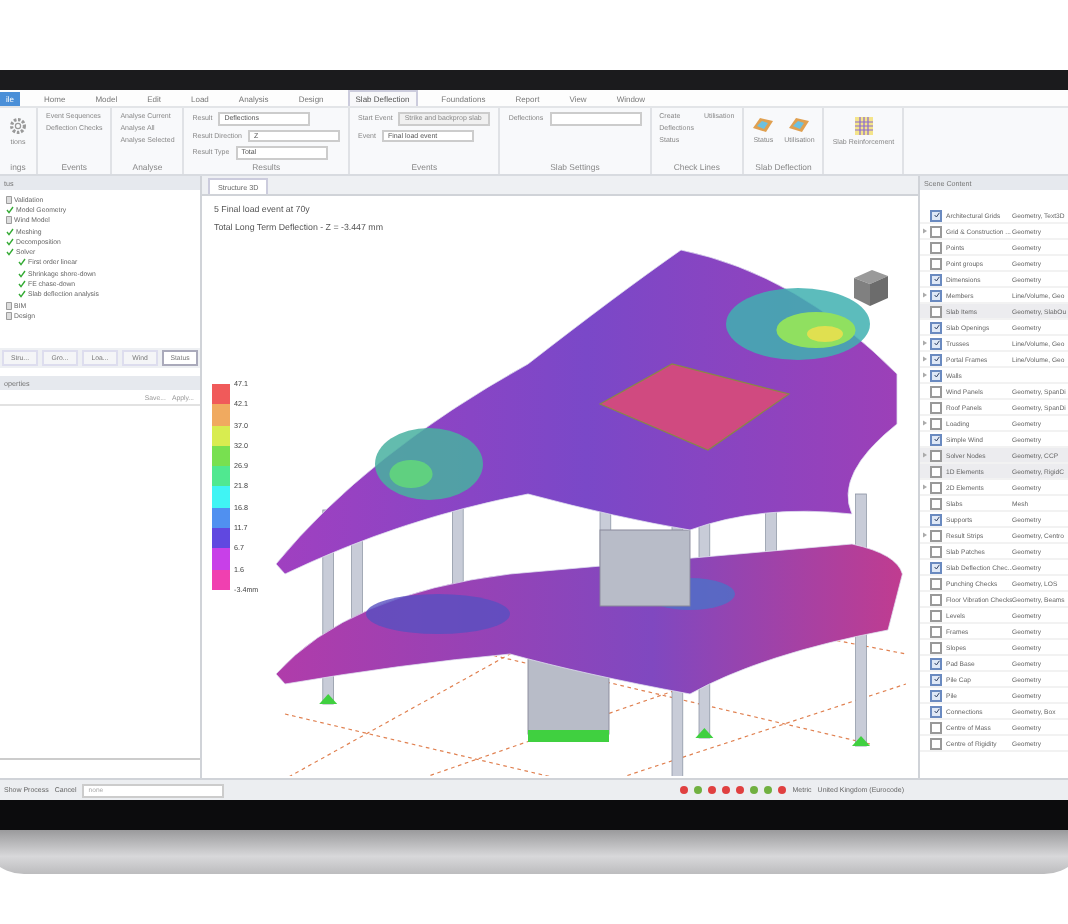 The height and width of the screenshot is (924, 1068). What do you see at coordinates (863, 126) in the screenshot?
I see `grid-icon` at bounding box center [863, 126].